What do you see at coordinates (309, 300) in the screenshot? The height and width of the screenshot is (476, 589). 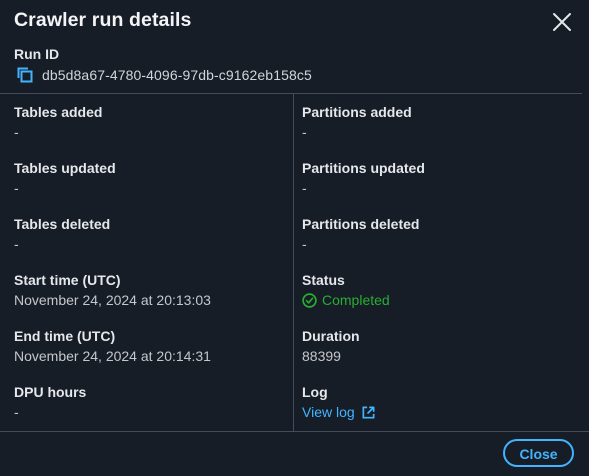 I see `check-circle-icon` at bounding box center [309, 300].